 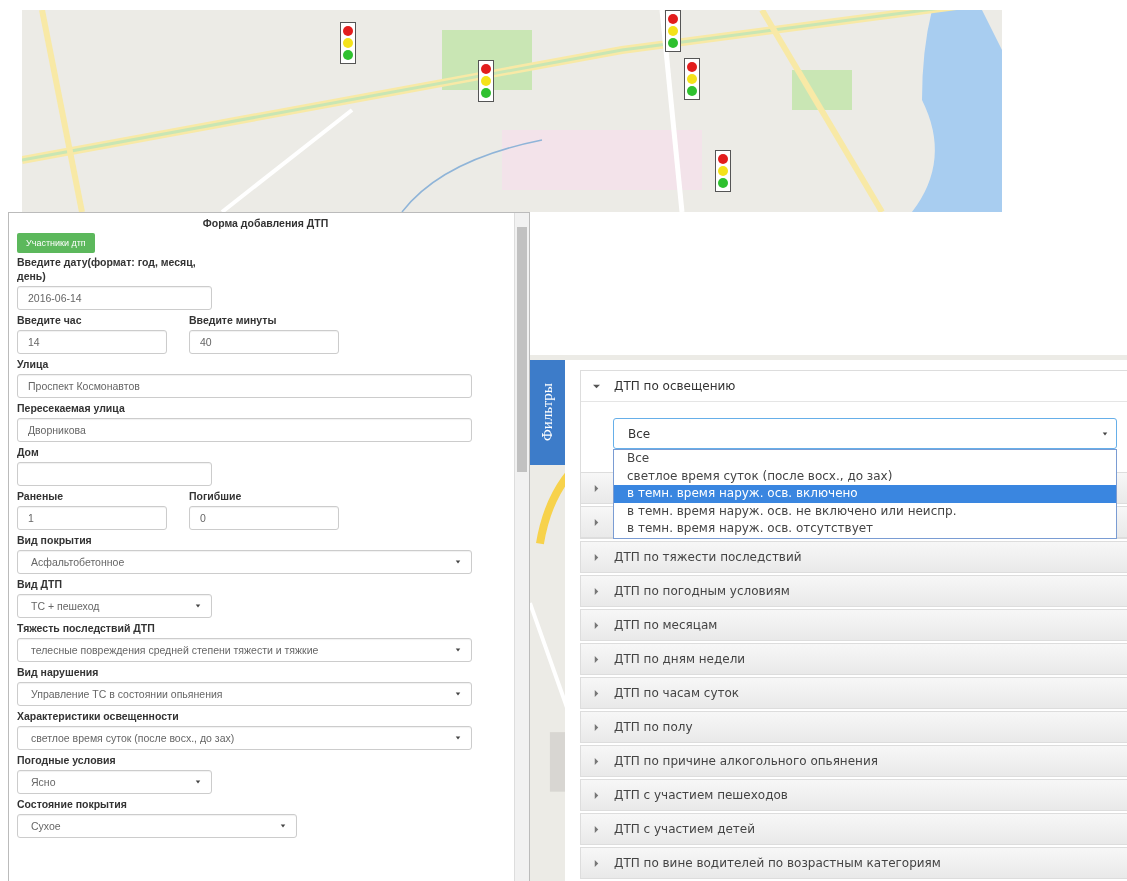 What do you see at coordinates (58, 672) in the screenshot?
I see `field-label: Вид нарушения` at bounding box center [58, 672].